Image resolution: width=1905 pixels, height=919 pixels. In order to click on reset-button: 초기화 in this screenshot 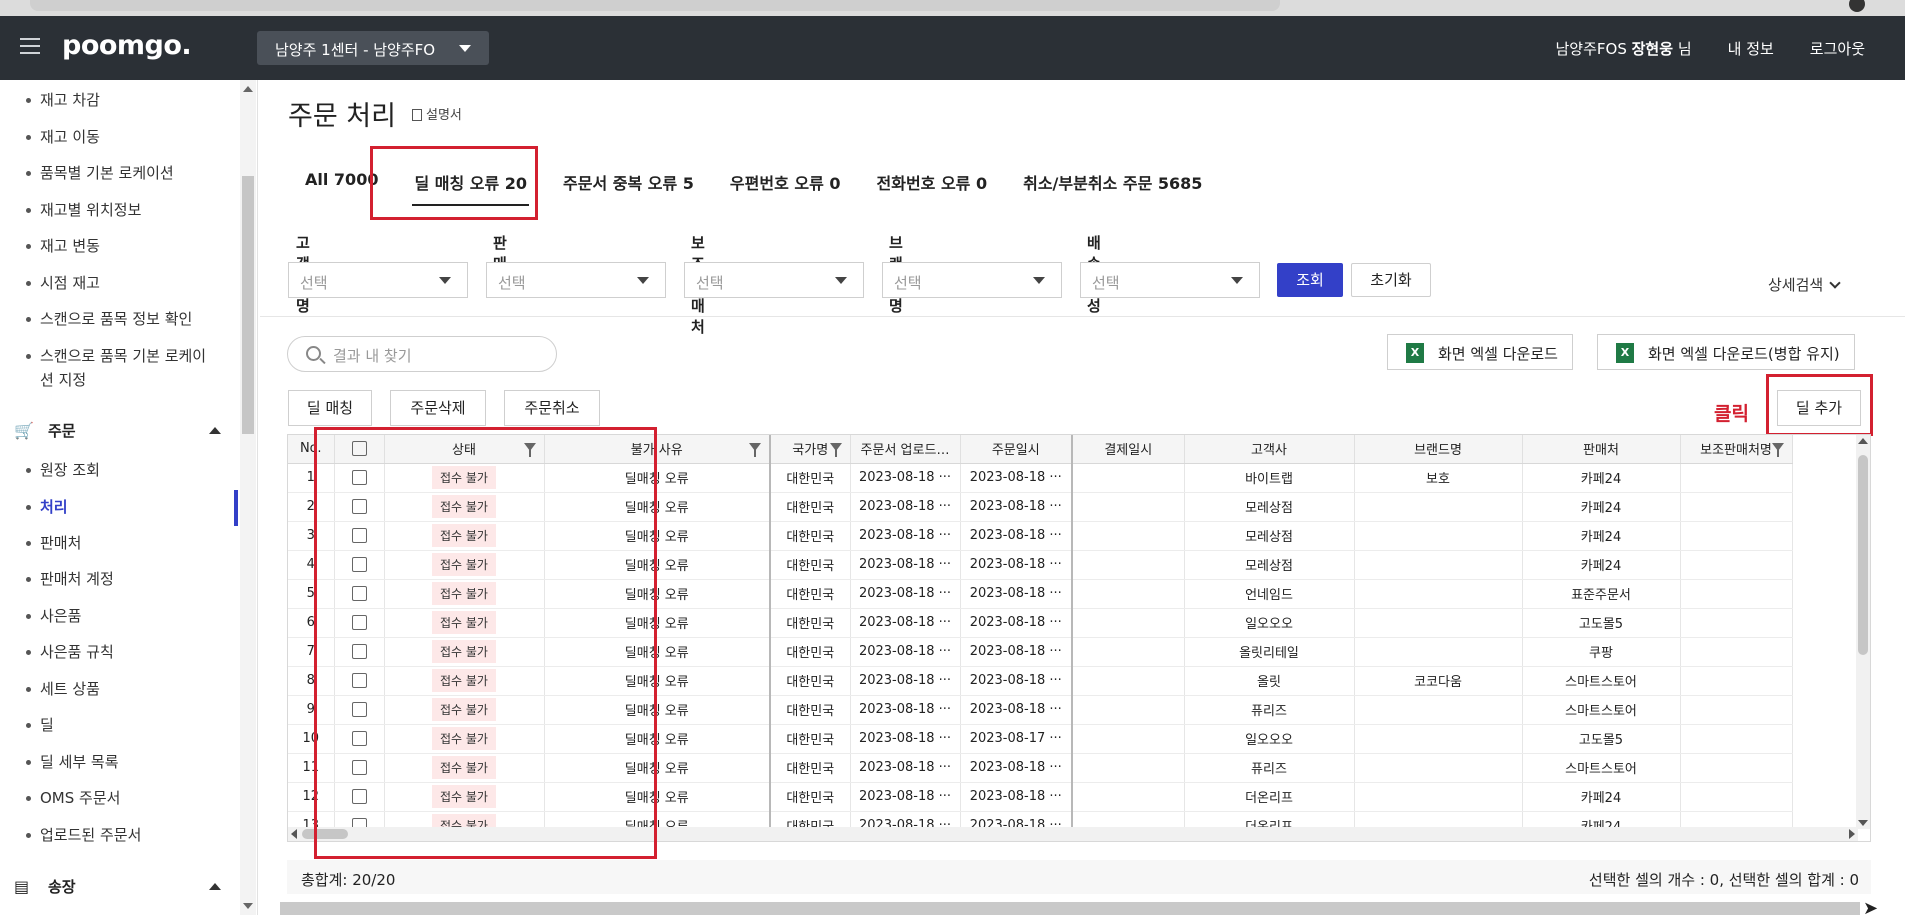, I will do `click(1391, 280)`.